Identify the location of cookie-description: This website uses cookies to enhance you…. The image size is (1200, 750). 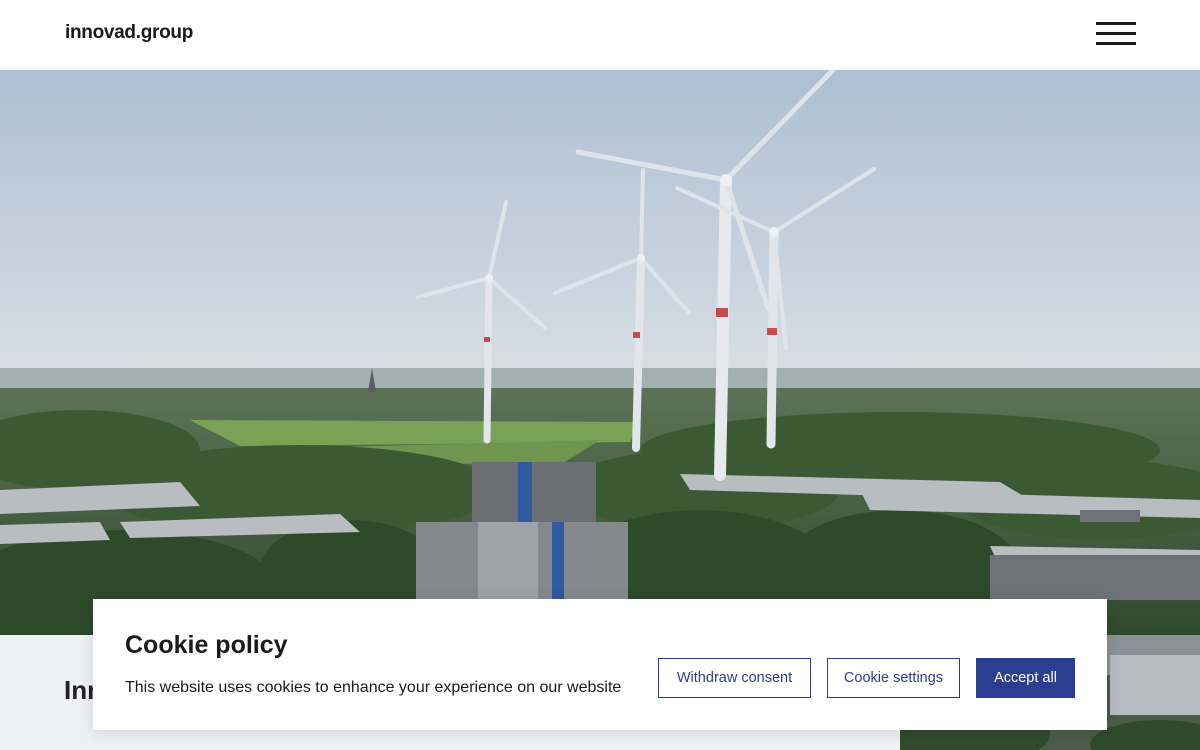
(373, 687).